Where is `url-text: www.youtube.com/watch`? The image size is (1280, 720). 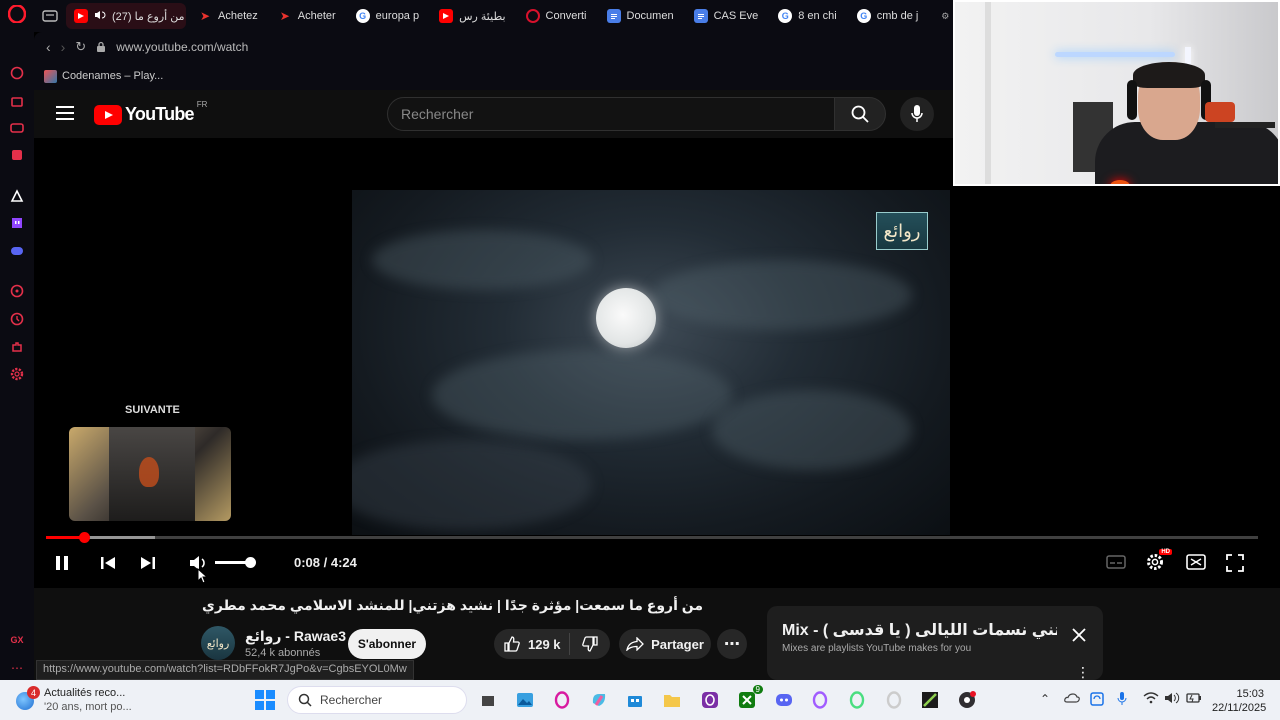
url-text: www.youtube.com/watch is located at coordinates (182, 47).